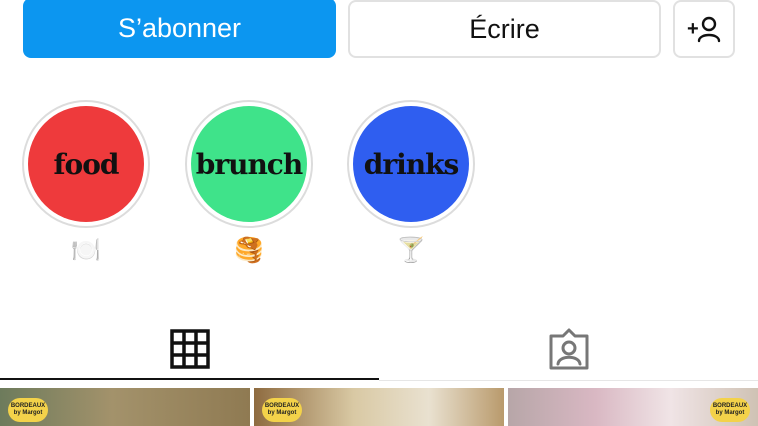 Image resolution: width=758 pixels, height=426 pixels. I want to click on add-user-button: +, so click(704, 29).